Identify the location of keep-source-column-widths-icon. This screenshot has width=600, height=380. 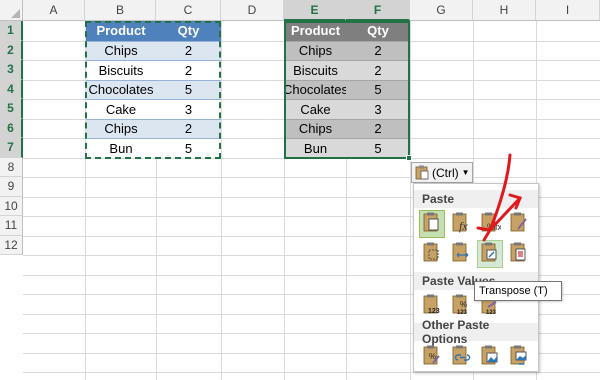
(519, 254).